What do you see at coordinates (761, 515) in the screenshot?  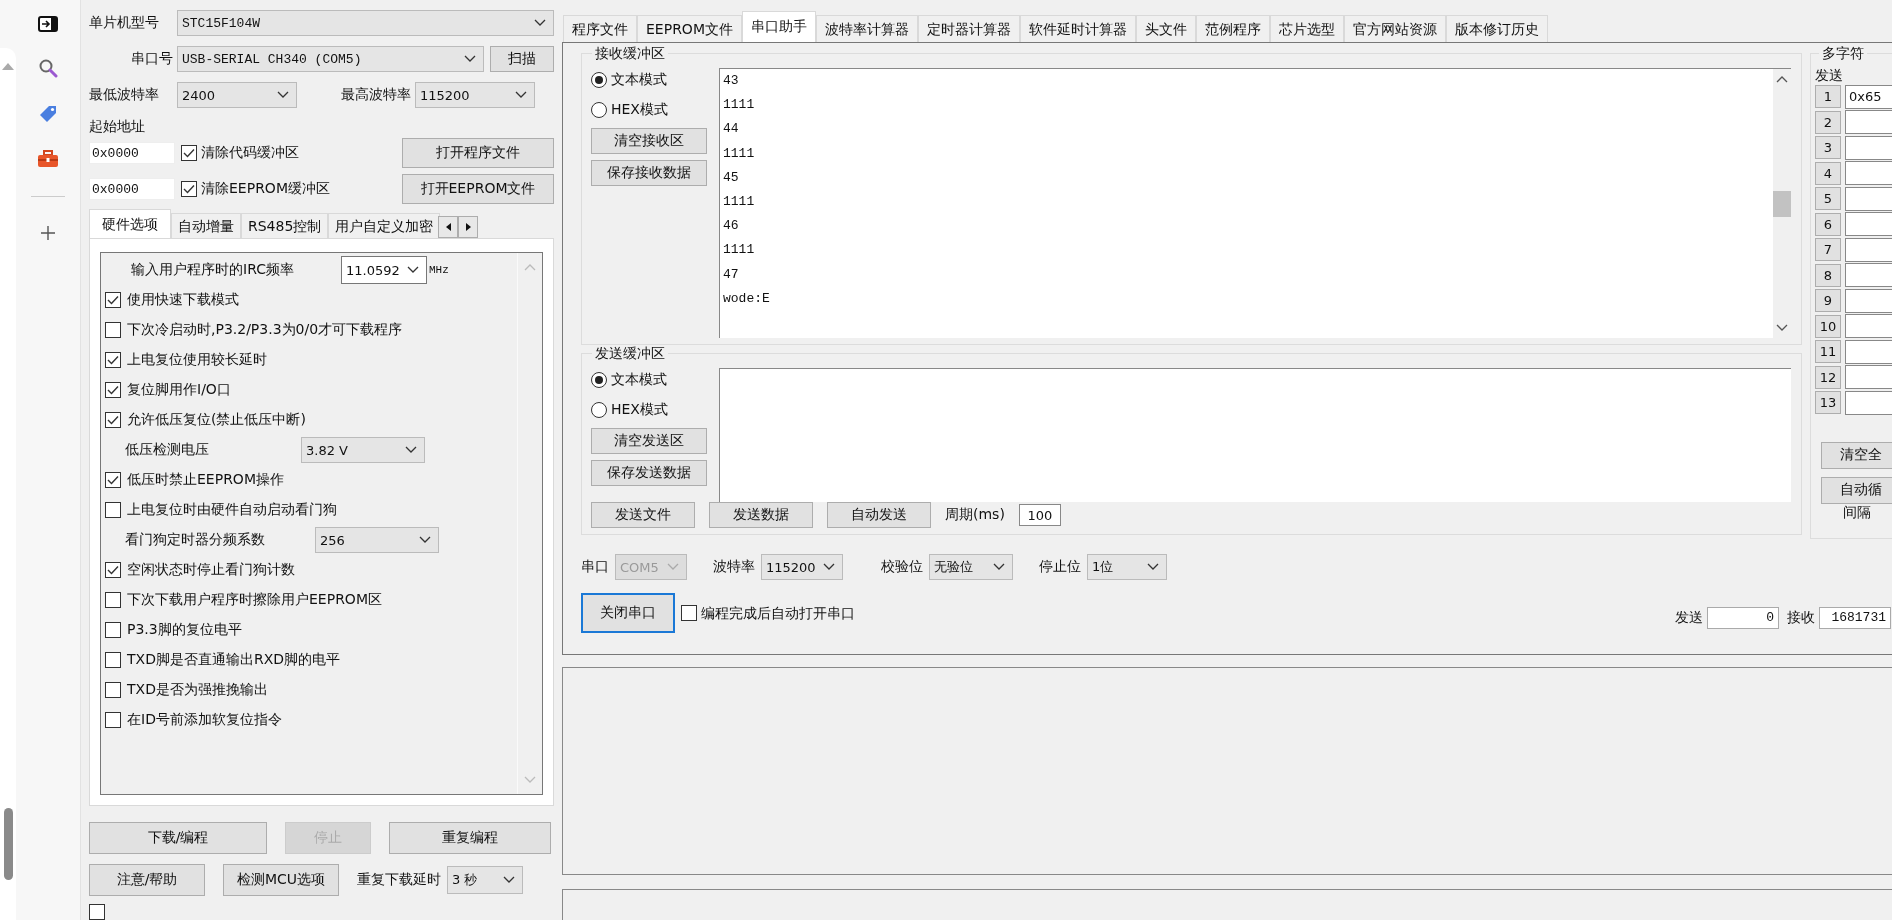 I see `button: 发送数据` at bounding box center [761, 515].